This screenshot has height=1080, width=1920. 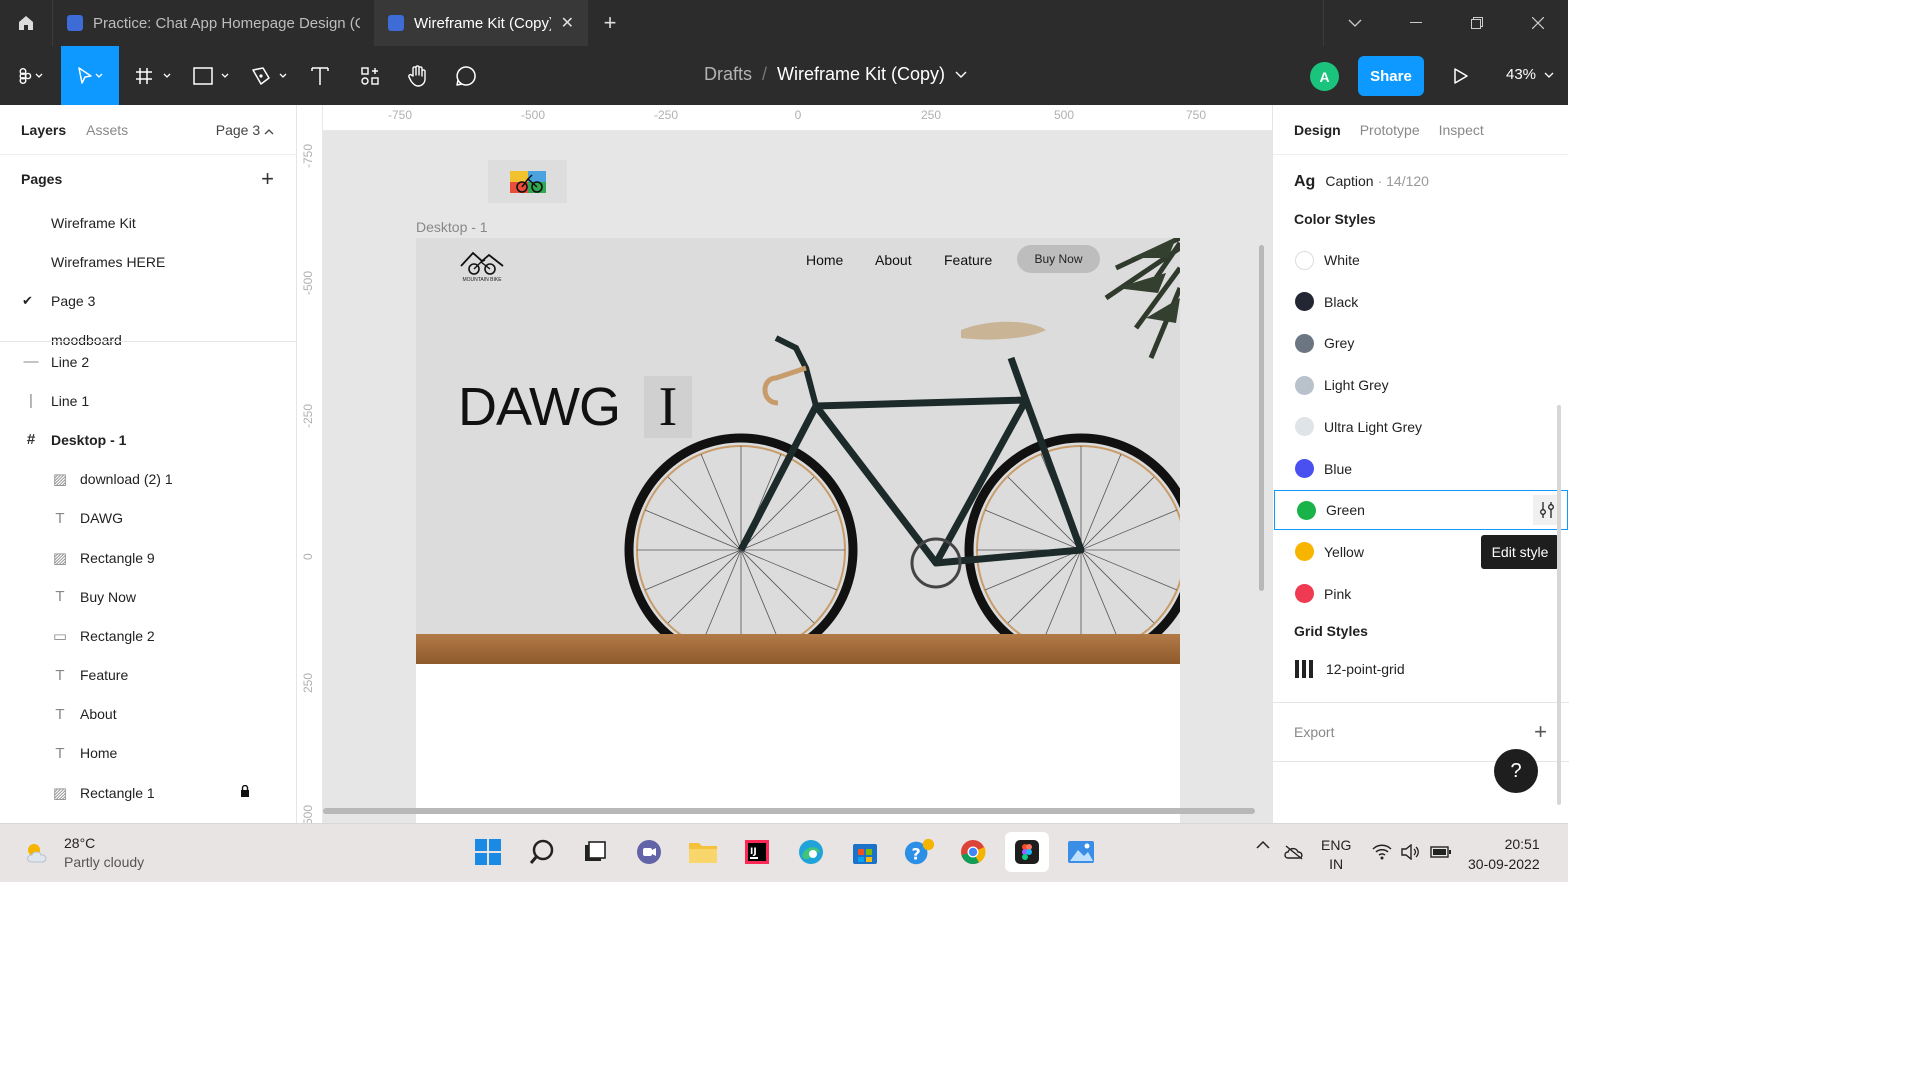 What do you see at coordinates (893, 260) in the screenshot?
I see `nav-about: About` at bounding box center [893, 260].